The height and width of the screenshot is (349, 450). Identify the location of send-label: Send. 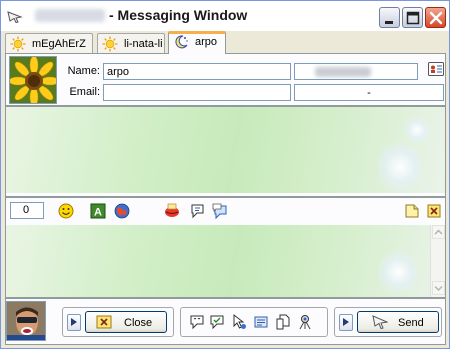
(411, 323).